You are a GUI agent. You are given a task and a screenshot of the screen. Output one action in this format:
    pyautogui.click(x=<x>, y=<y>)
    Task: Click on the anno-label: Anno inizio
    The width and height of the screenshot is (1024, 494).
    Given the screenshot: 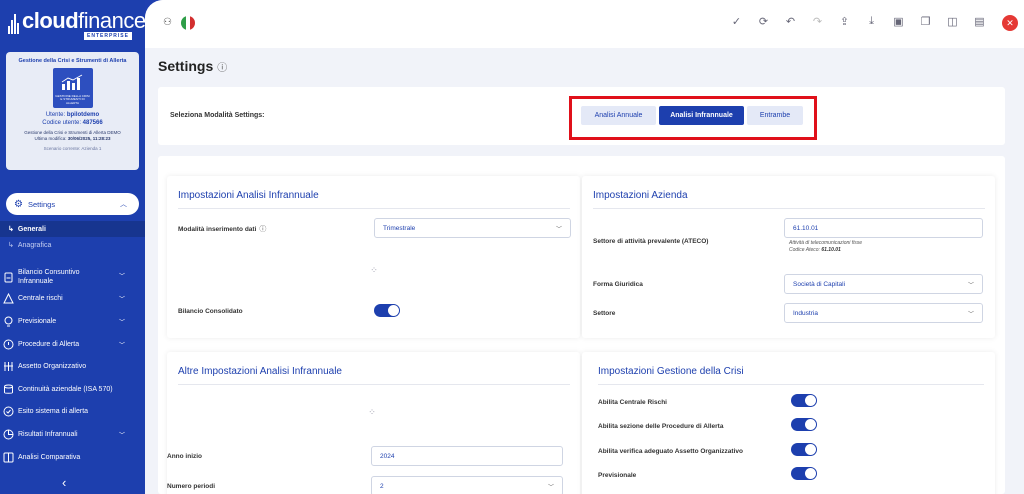 What is the action you would take?
    pyautogui.click(x=185, y=456)
    